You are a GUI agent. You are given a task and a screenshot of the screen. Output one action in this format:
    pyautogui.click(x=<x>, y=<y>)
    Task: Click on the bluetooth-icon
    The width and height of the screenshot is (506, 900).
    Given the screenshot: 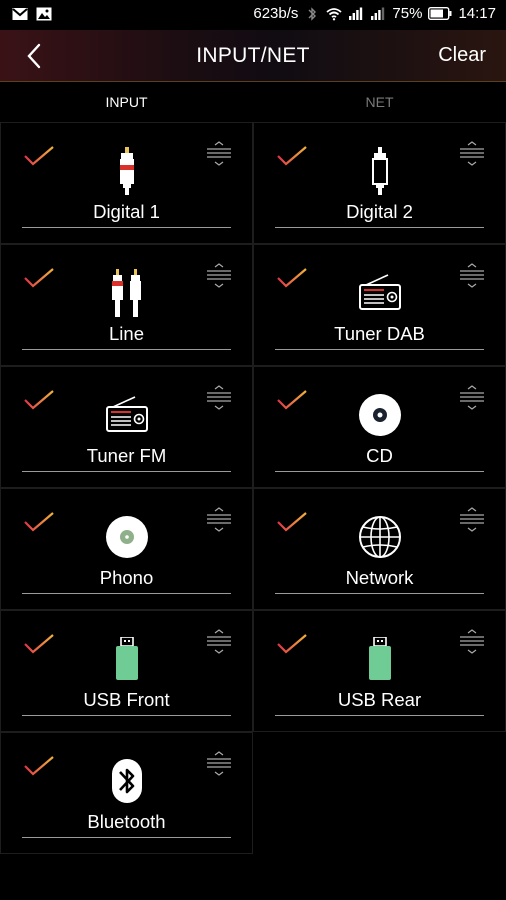 What is the action you would take?
    pyautogui.click(x=127, y=781)
    